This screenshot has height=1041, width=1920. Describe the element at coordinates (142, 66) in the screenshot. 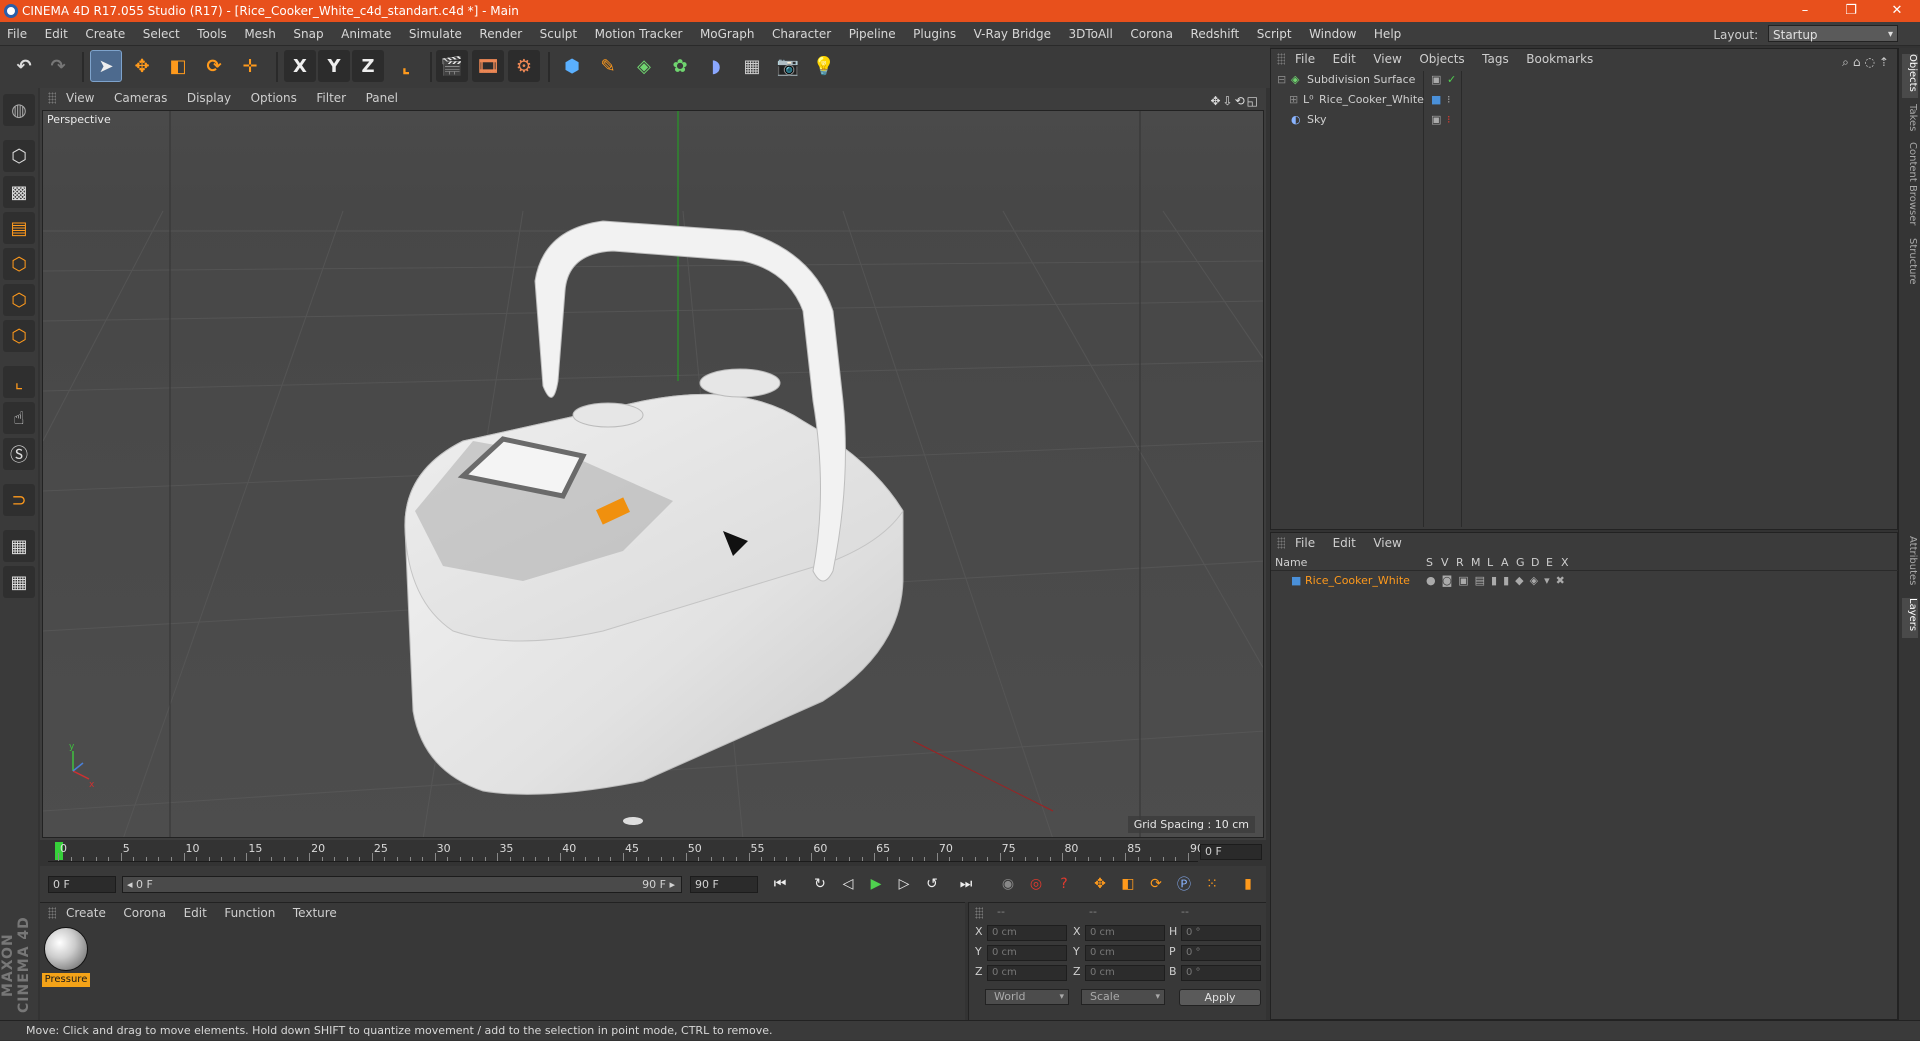

I see `move-tool-icon: ✥` at that location.